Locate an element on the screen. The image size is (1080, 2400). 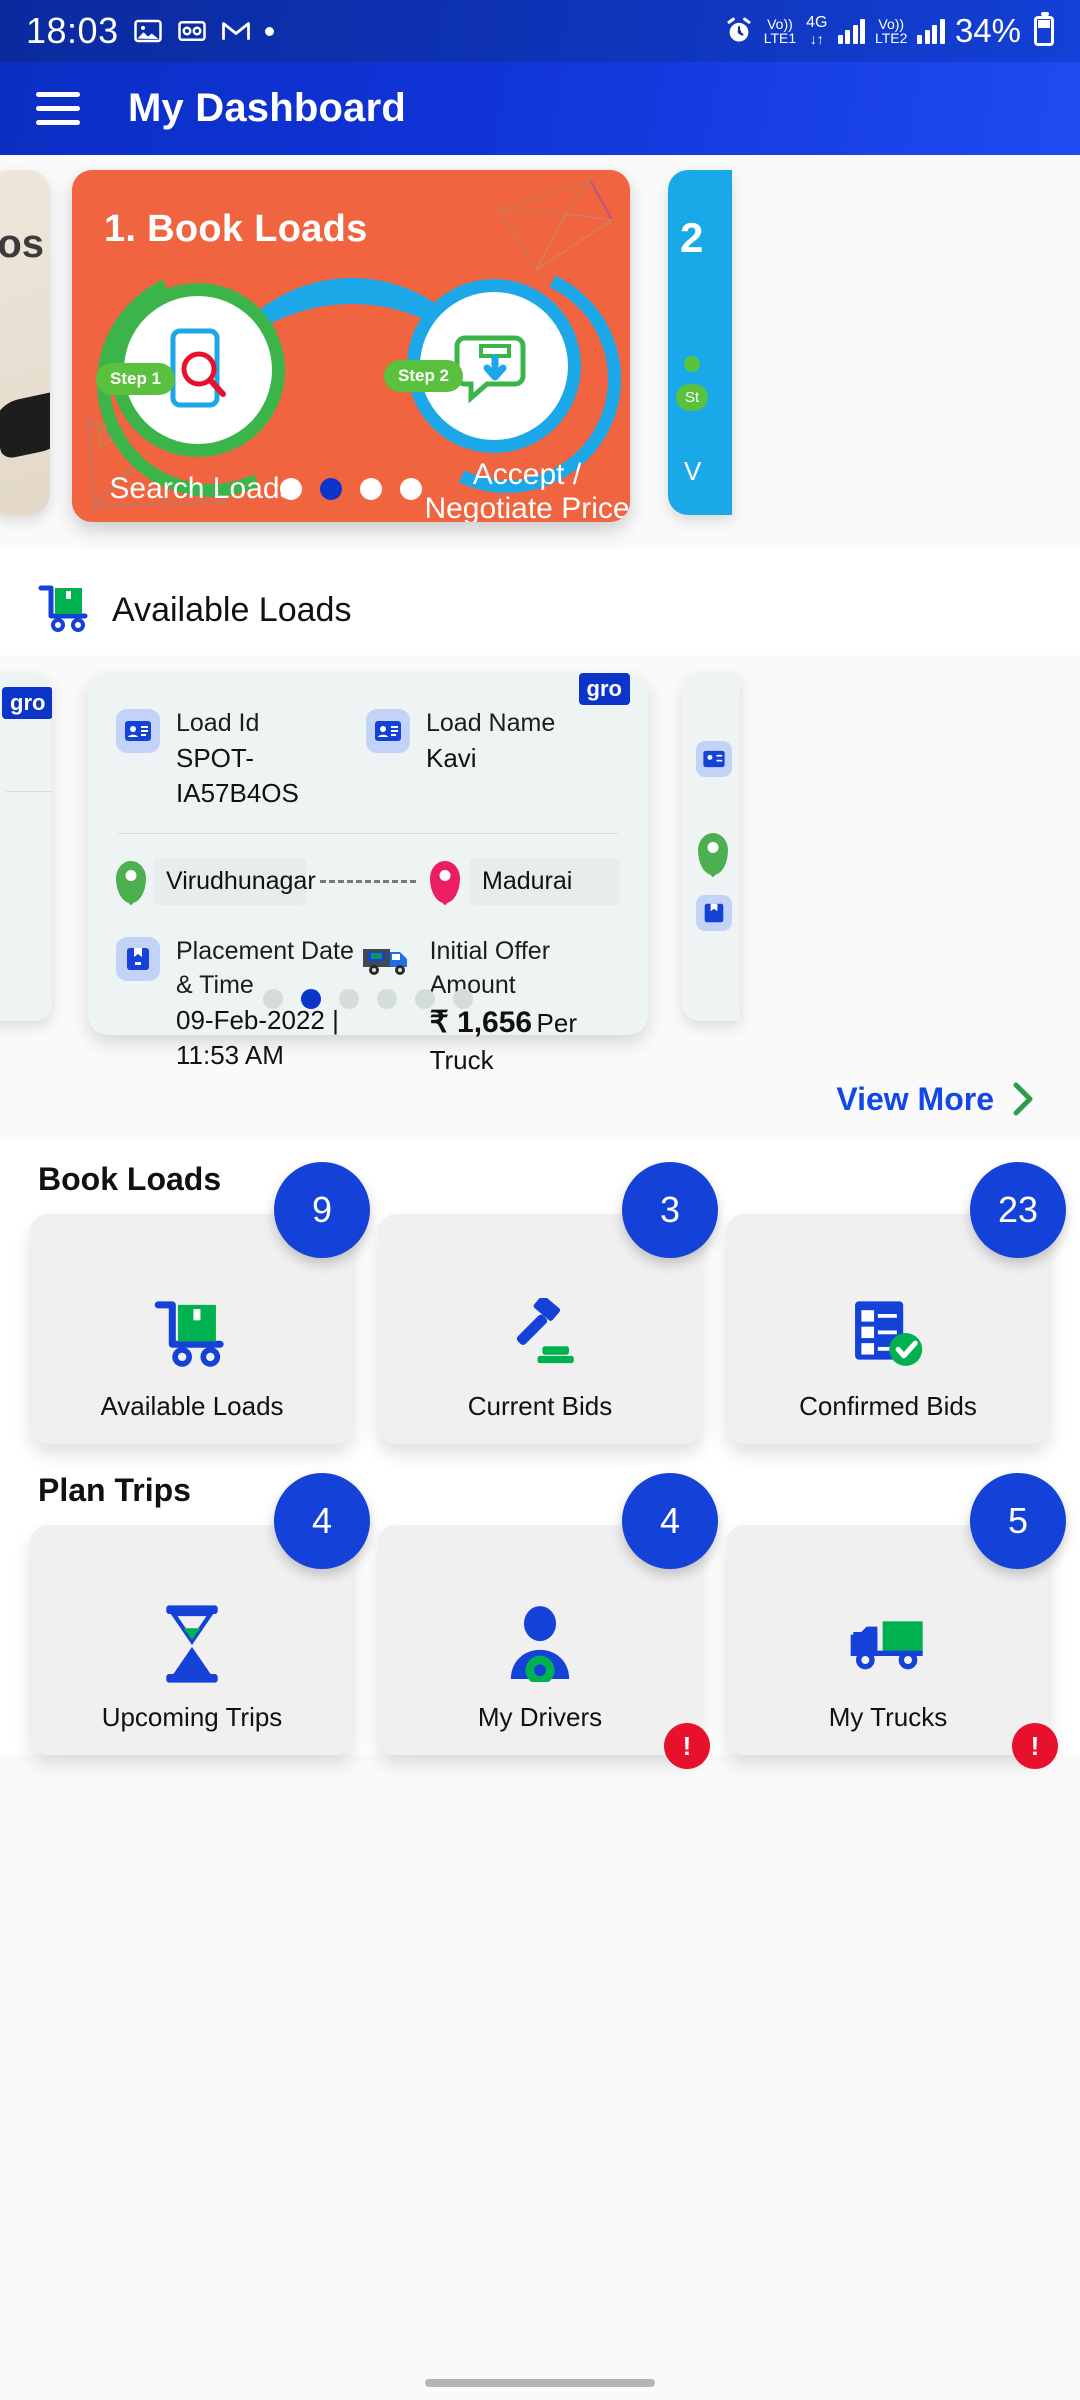
home-indicator is located at coordinates (540, 2383).